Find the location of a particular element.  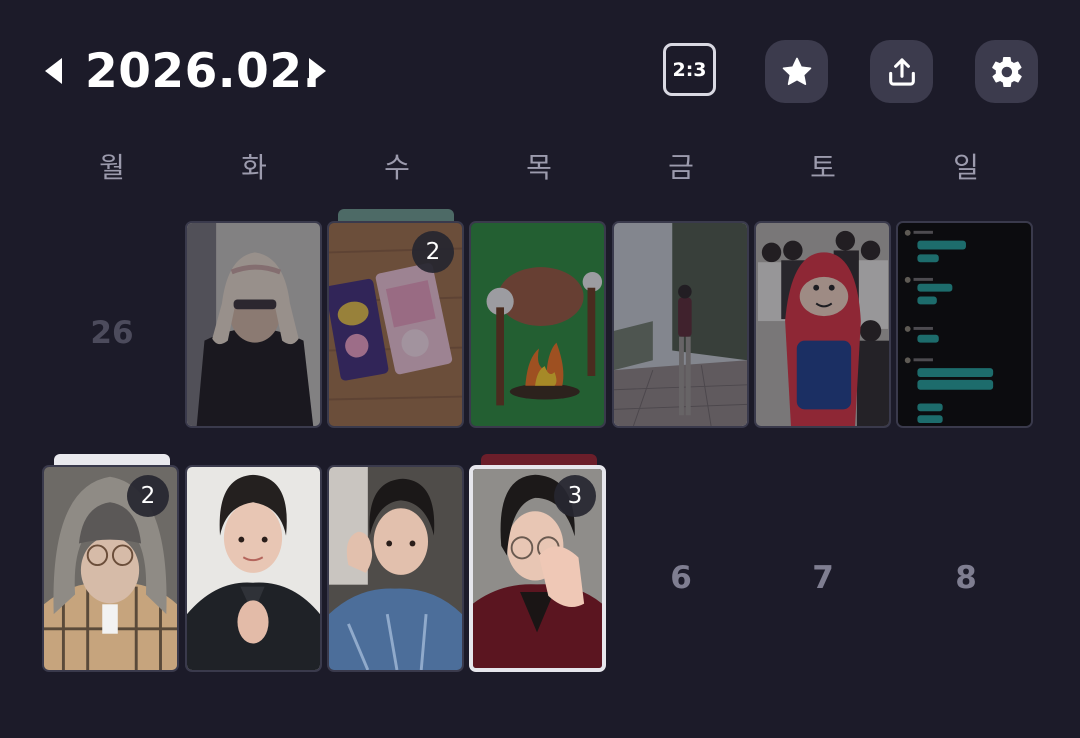

day-cell-wed-w2 is located at coordinates (395, 568).